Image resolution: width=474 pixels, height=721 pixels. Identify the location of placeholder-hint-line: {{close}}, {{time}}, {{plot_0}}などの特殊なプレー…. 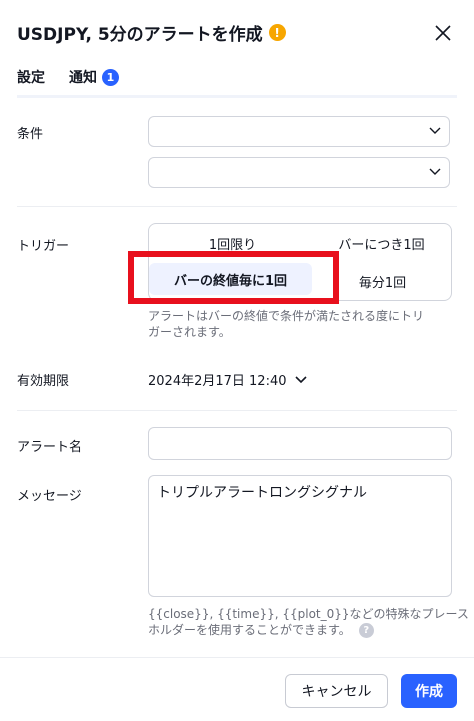
(308, 614).